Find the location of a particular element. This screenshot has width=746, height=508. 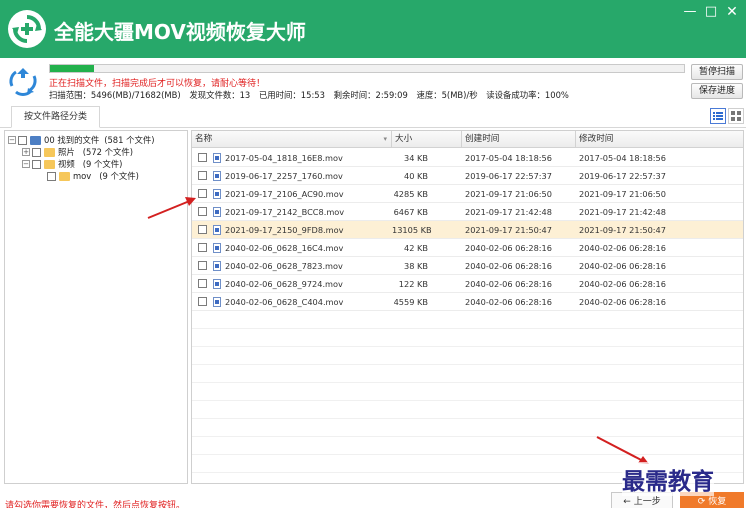

title-bar: 全能大疆MOV视频恢复大师 — □ ✕ is located at coordinates (373, 29).